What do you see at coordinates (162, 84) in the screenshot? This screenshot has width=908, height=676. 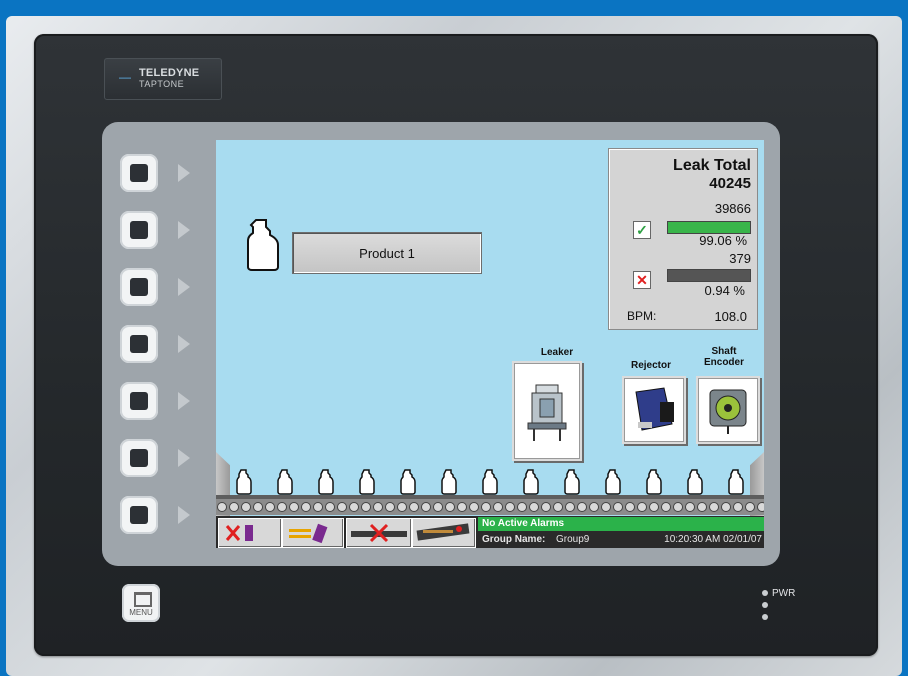 I see `brand-line2: TAPTONE` at bounding box center [162, 84].